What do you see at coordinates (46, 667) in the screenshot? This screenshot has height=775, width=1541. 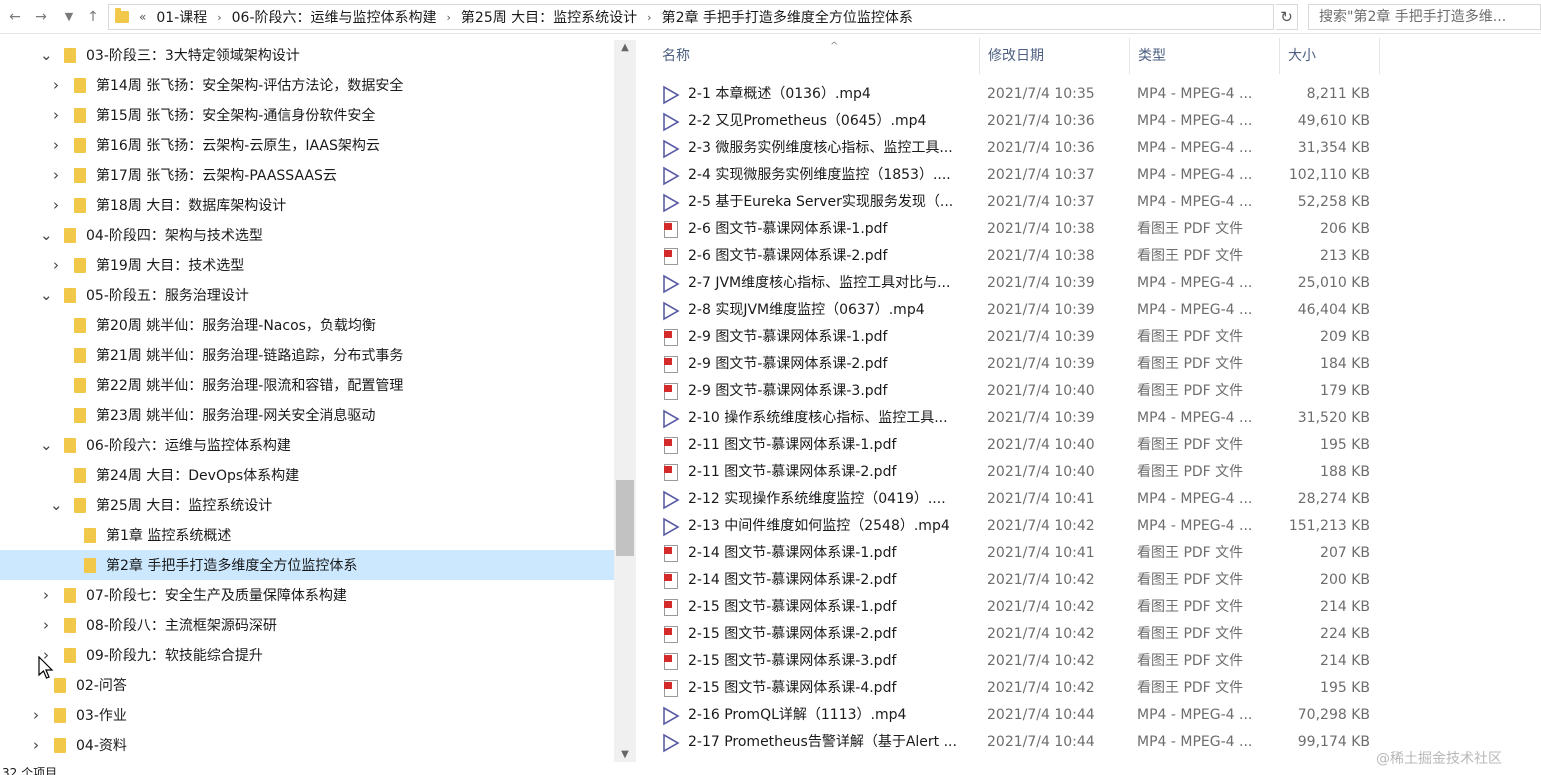 I see `mouse-cursor-icon` at bounding box center [46, 667].